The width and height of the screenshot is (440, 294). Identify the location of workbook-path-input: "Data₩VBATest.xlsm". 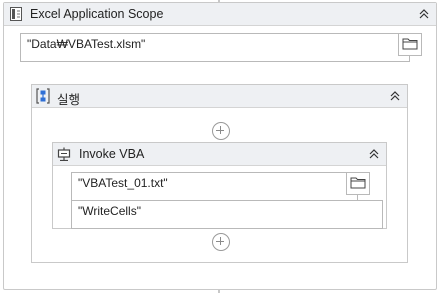
(215, 47).